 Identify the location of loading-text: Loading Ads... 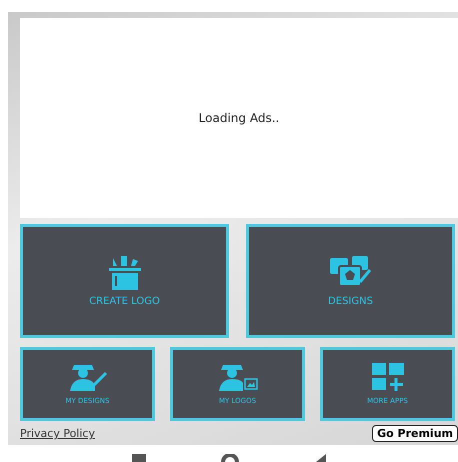
(239, 118).